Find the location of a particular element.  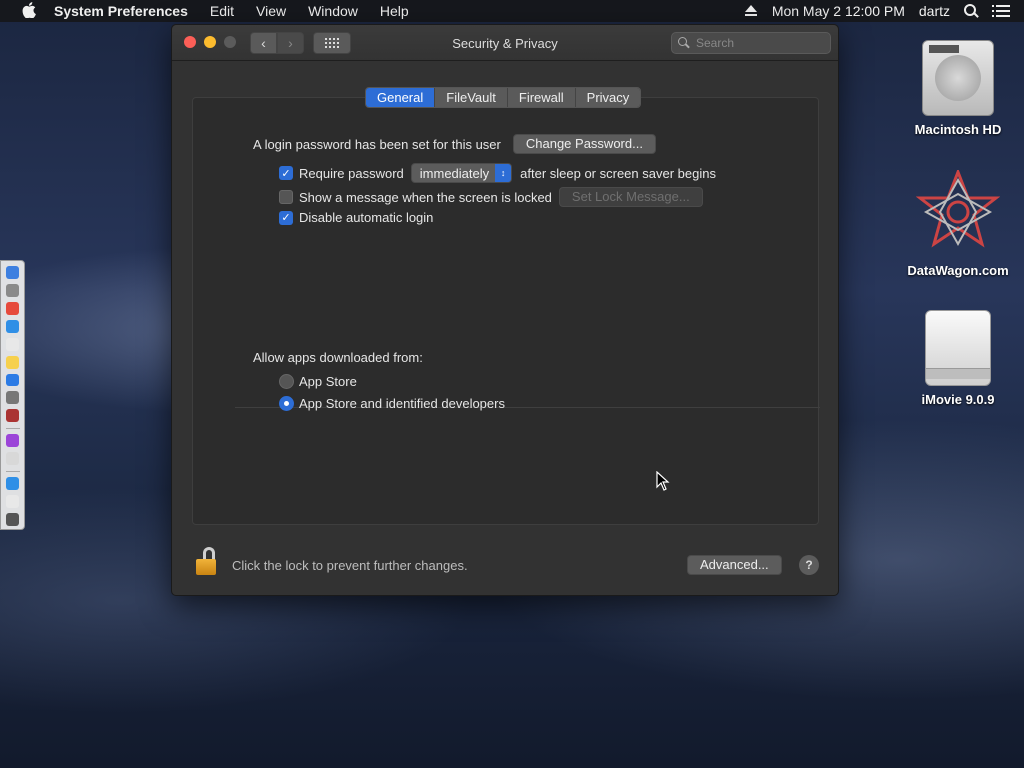

dock is located at coordinates (12, 395).